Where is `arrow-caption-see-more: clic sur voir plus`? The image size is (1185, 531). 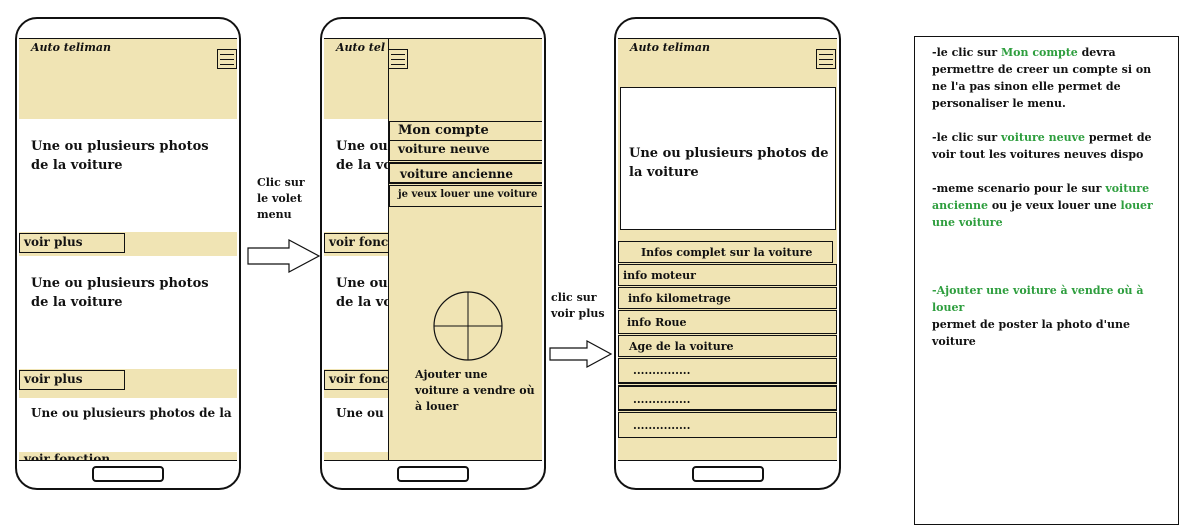 arrow-caption-see-more: clic sur voir plus is located at coordinates (578, 305).